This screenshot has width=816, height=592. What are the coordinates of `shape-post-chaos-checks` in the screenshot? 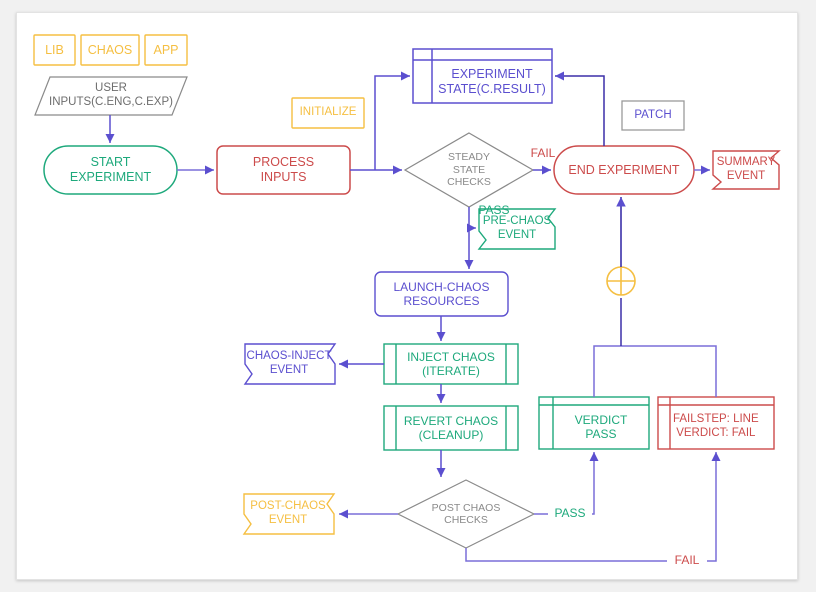 It's located at (466, 514).